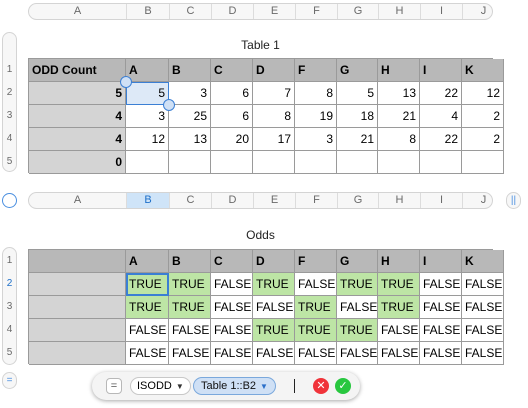  What do you see at coordinates (316, 116) in the screenshot?
I see `table1-cell: 19` at bounding box center [316, 116].